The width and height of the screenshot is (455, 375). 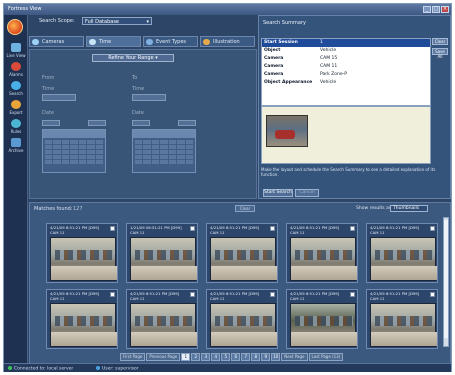 What do you see at coordinates (440, 53) in the screenshot?
I see `summary-save-button: Save All` at bounding box center [440, 53].